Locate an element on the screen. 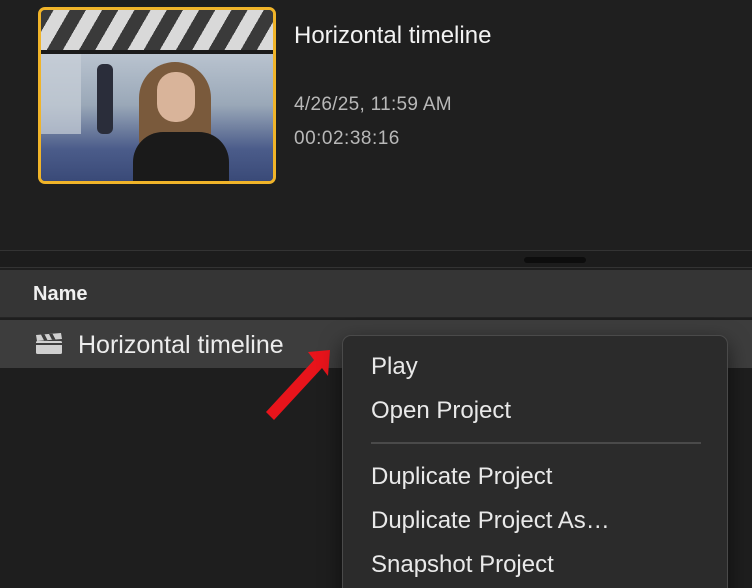  list-item-label: Horizontal timeline is located at coordinates (181, 345).